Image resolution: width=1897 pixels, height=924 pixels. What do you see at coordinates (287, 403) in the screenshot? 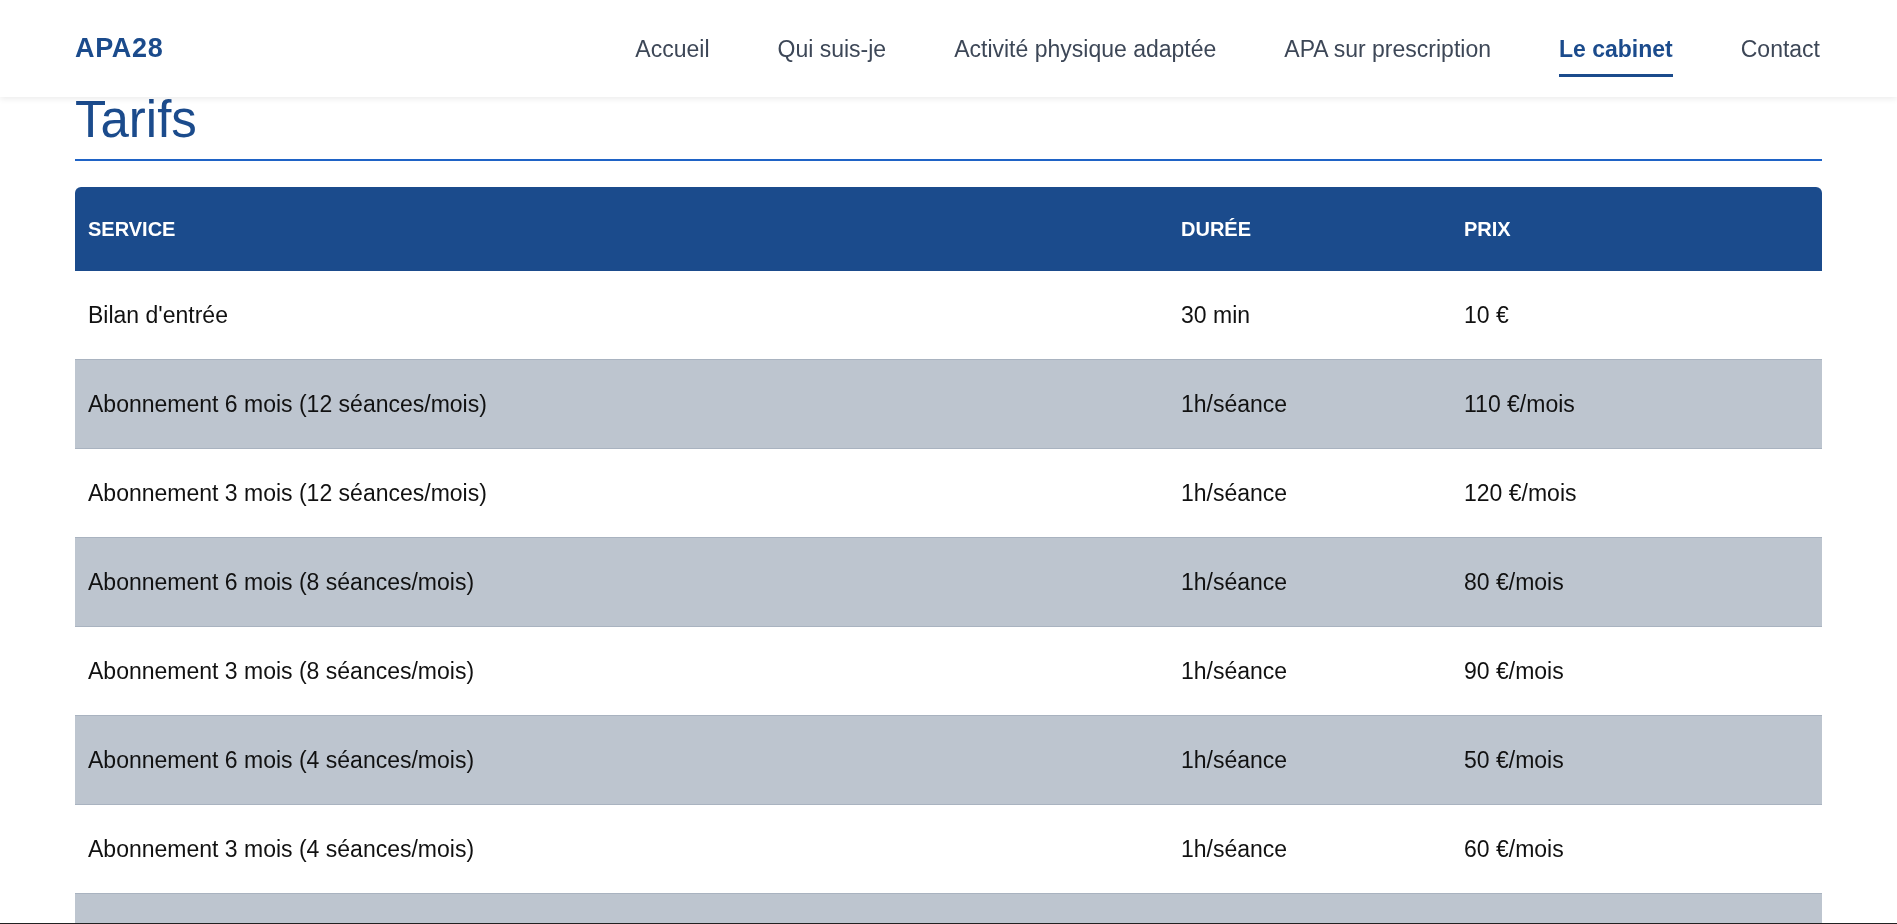
I see `table-cell: Abonnement 6 mois (12 séances/mois)` at bounding box center [287, 403].